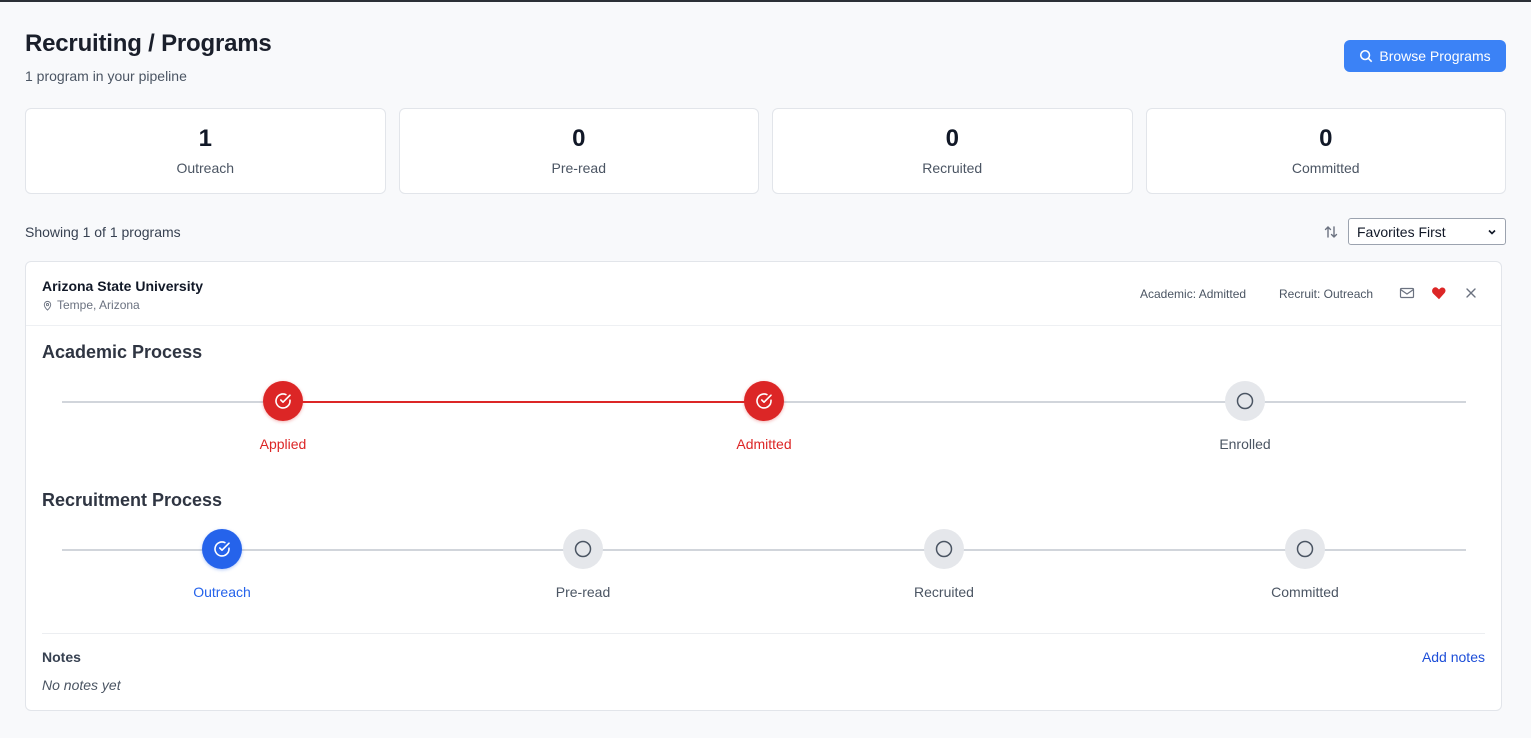 This screenshot has height=738, width=1531. Describe the element at coordinates (523, 402) in the screenshot. I see `academic-track-progress` at that location.